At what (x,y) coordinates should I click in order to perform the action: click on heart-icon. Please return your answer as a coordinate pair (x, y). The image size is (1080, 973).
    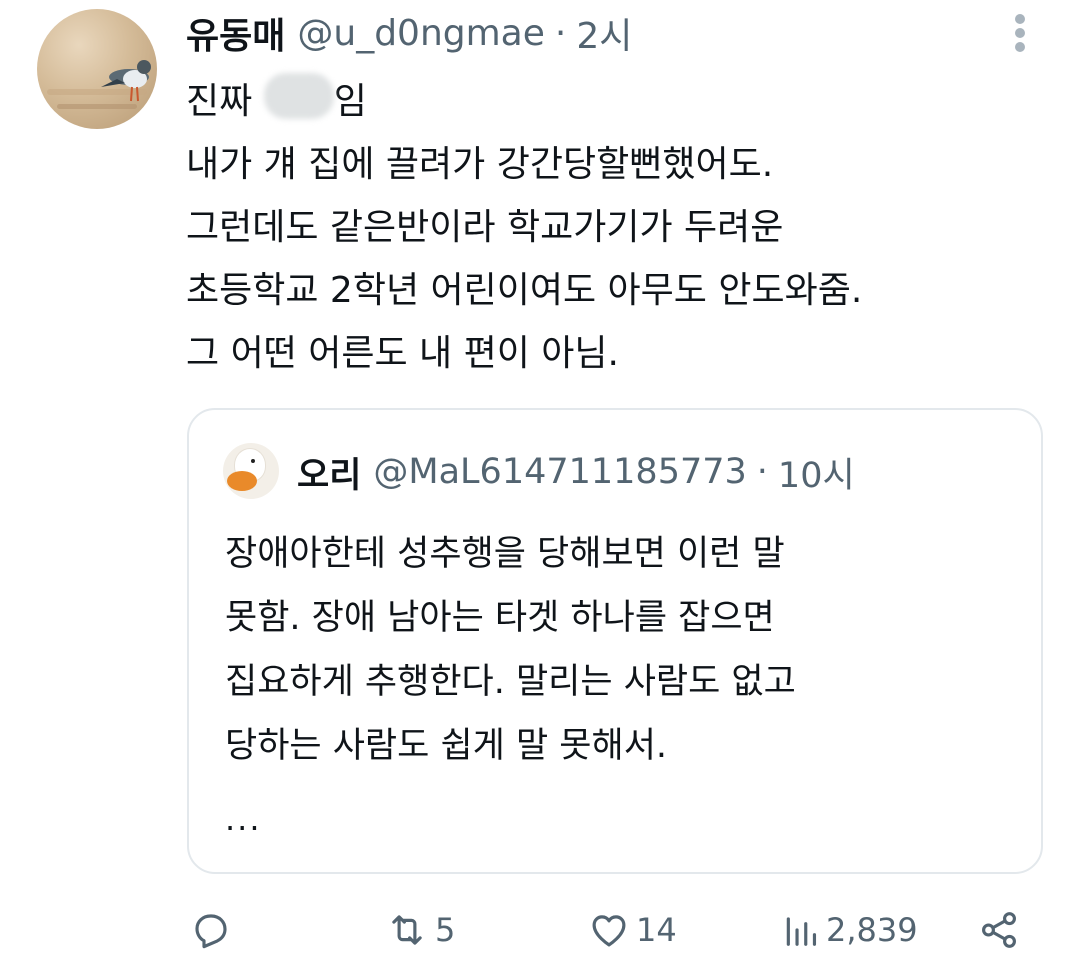
    Looking at the image, I should click on (609, 931).